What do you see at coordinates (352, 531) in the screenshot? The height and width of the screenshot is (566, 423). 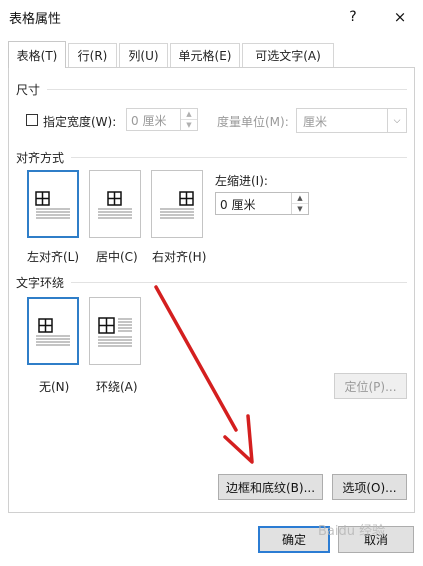 I see `watermark-logo: Baidu 经验` at bounding box center [352, 531].